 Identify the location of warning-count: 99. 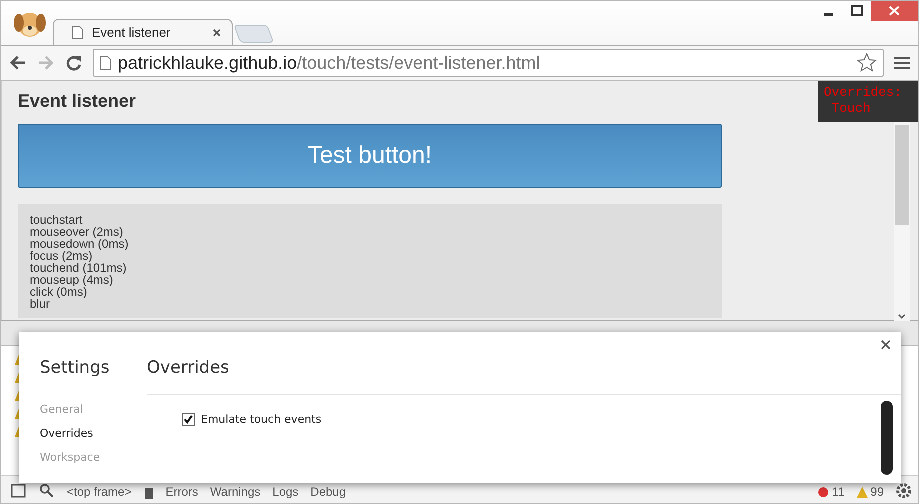
(877, 492).